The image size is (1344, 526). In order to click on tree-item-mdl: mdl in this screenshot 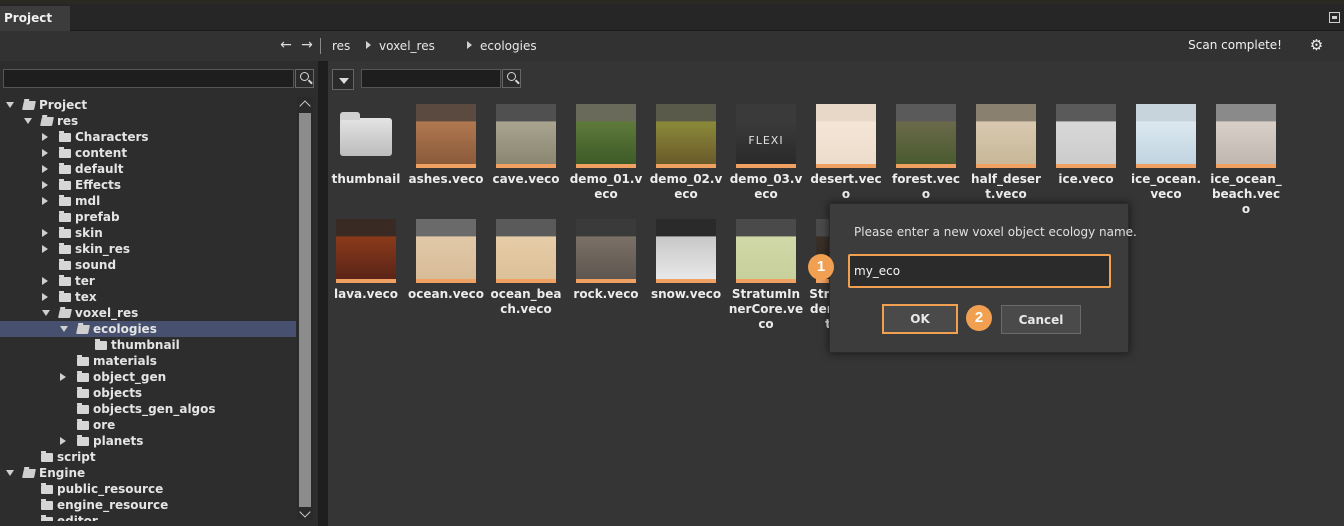, I will do `click(148, 201)`.